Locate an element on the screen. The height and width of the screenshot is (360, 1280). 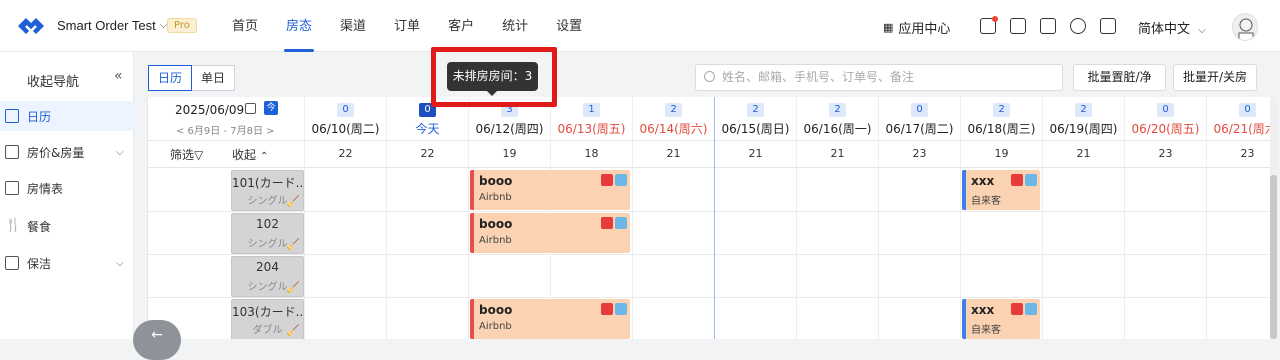
date-column-header: 2 06/19(周四) is located at coordinates (1083, 119).